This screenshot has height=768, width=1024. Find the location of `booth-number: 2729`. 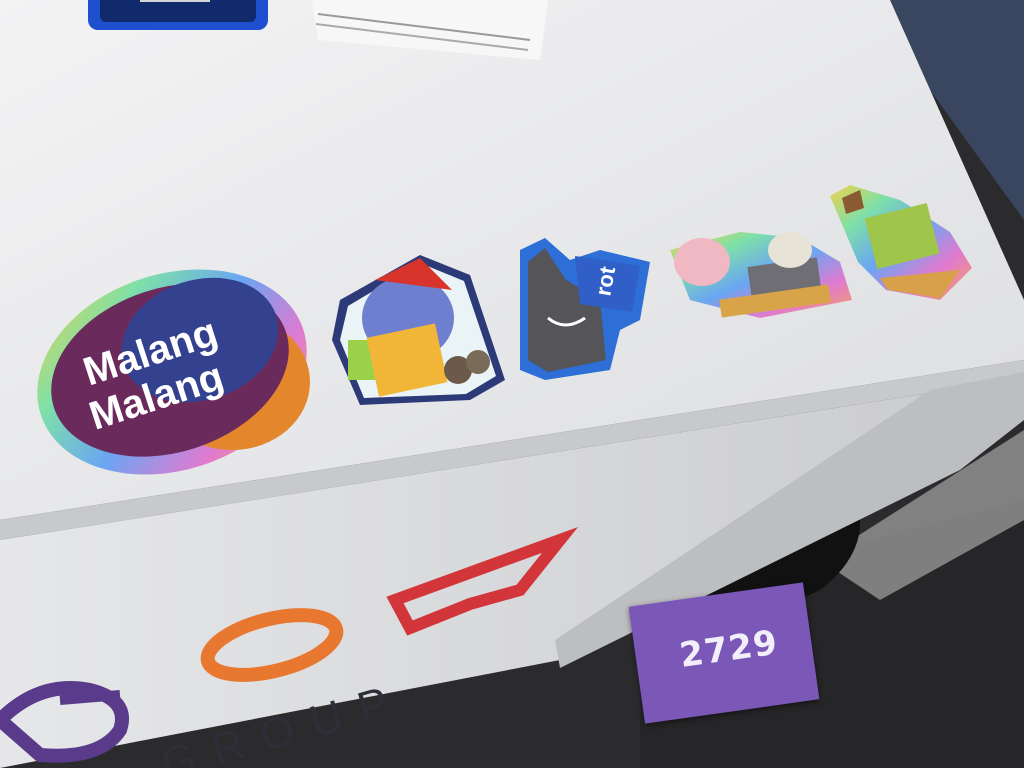

booth-number: 2729 is located at coordinates (729, 649).